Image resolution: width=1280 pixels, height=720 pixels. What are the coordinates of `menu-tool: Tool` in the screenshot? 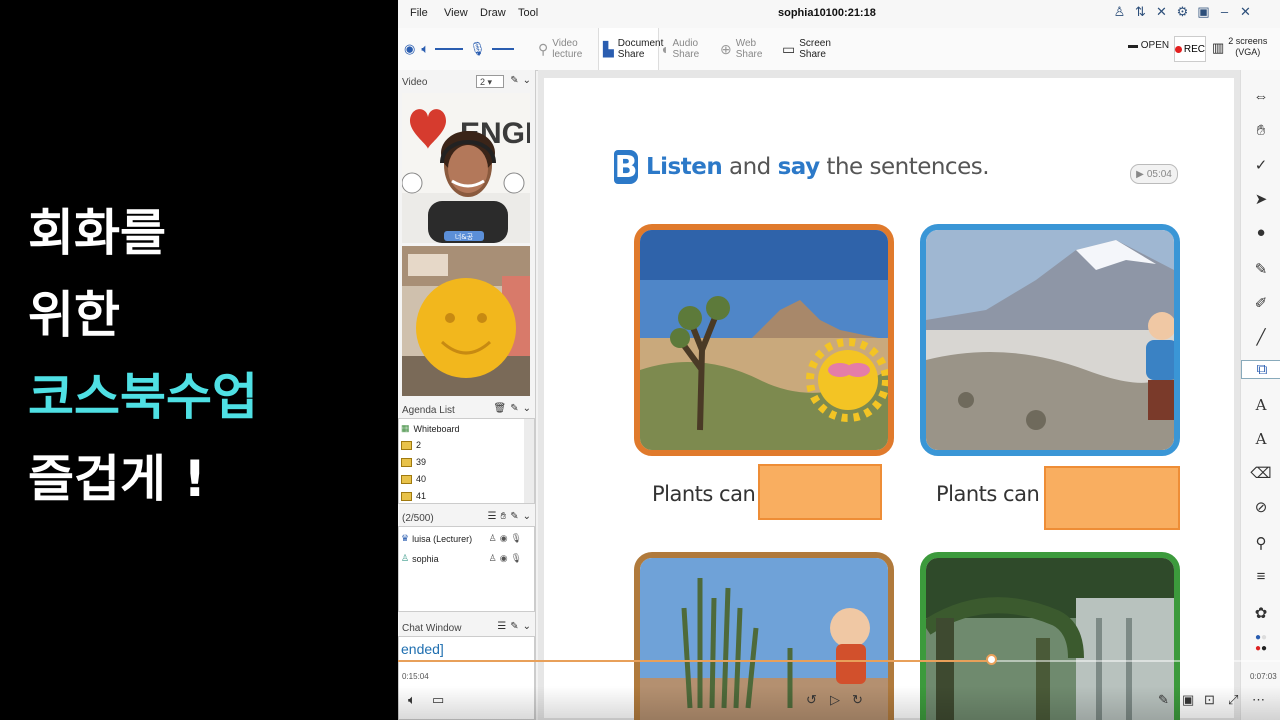 It's located at (528, 13).